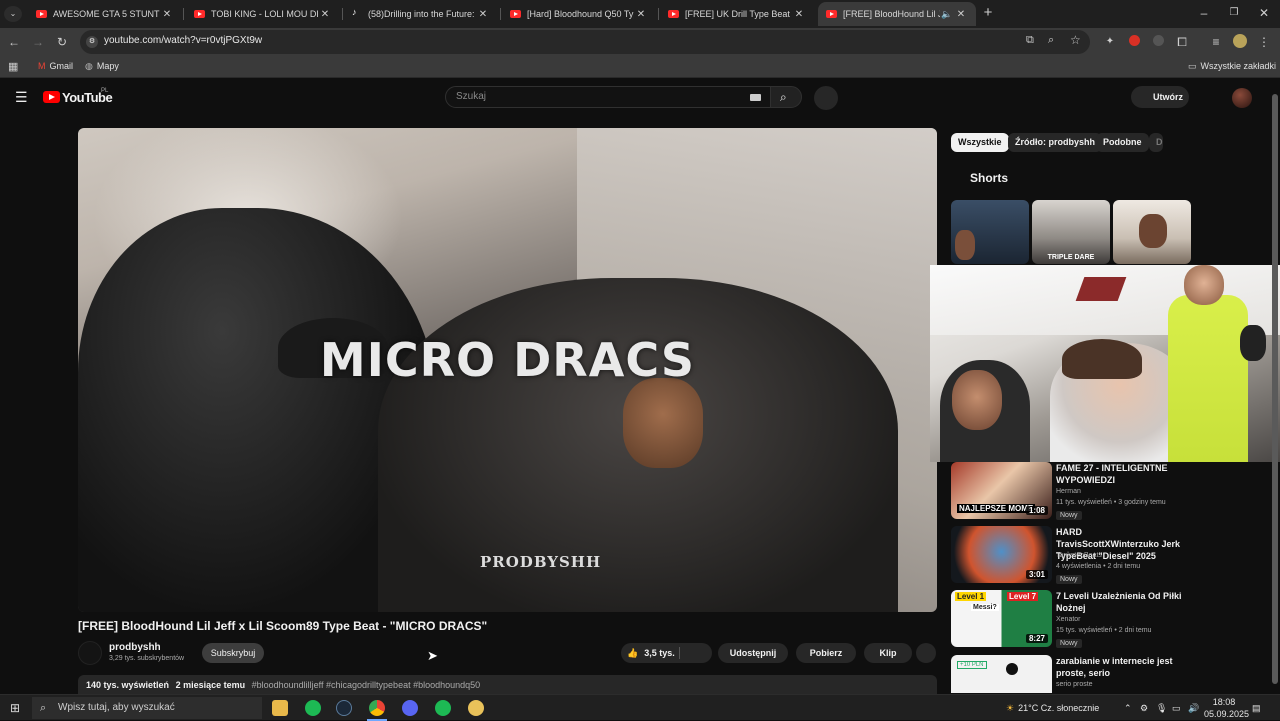 Image resolution: width=1280 pixels, height=721 pixels. I want to click on extension-grey-icon, so click(1158, 40).